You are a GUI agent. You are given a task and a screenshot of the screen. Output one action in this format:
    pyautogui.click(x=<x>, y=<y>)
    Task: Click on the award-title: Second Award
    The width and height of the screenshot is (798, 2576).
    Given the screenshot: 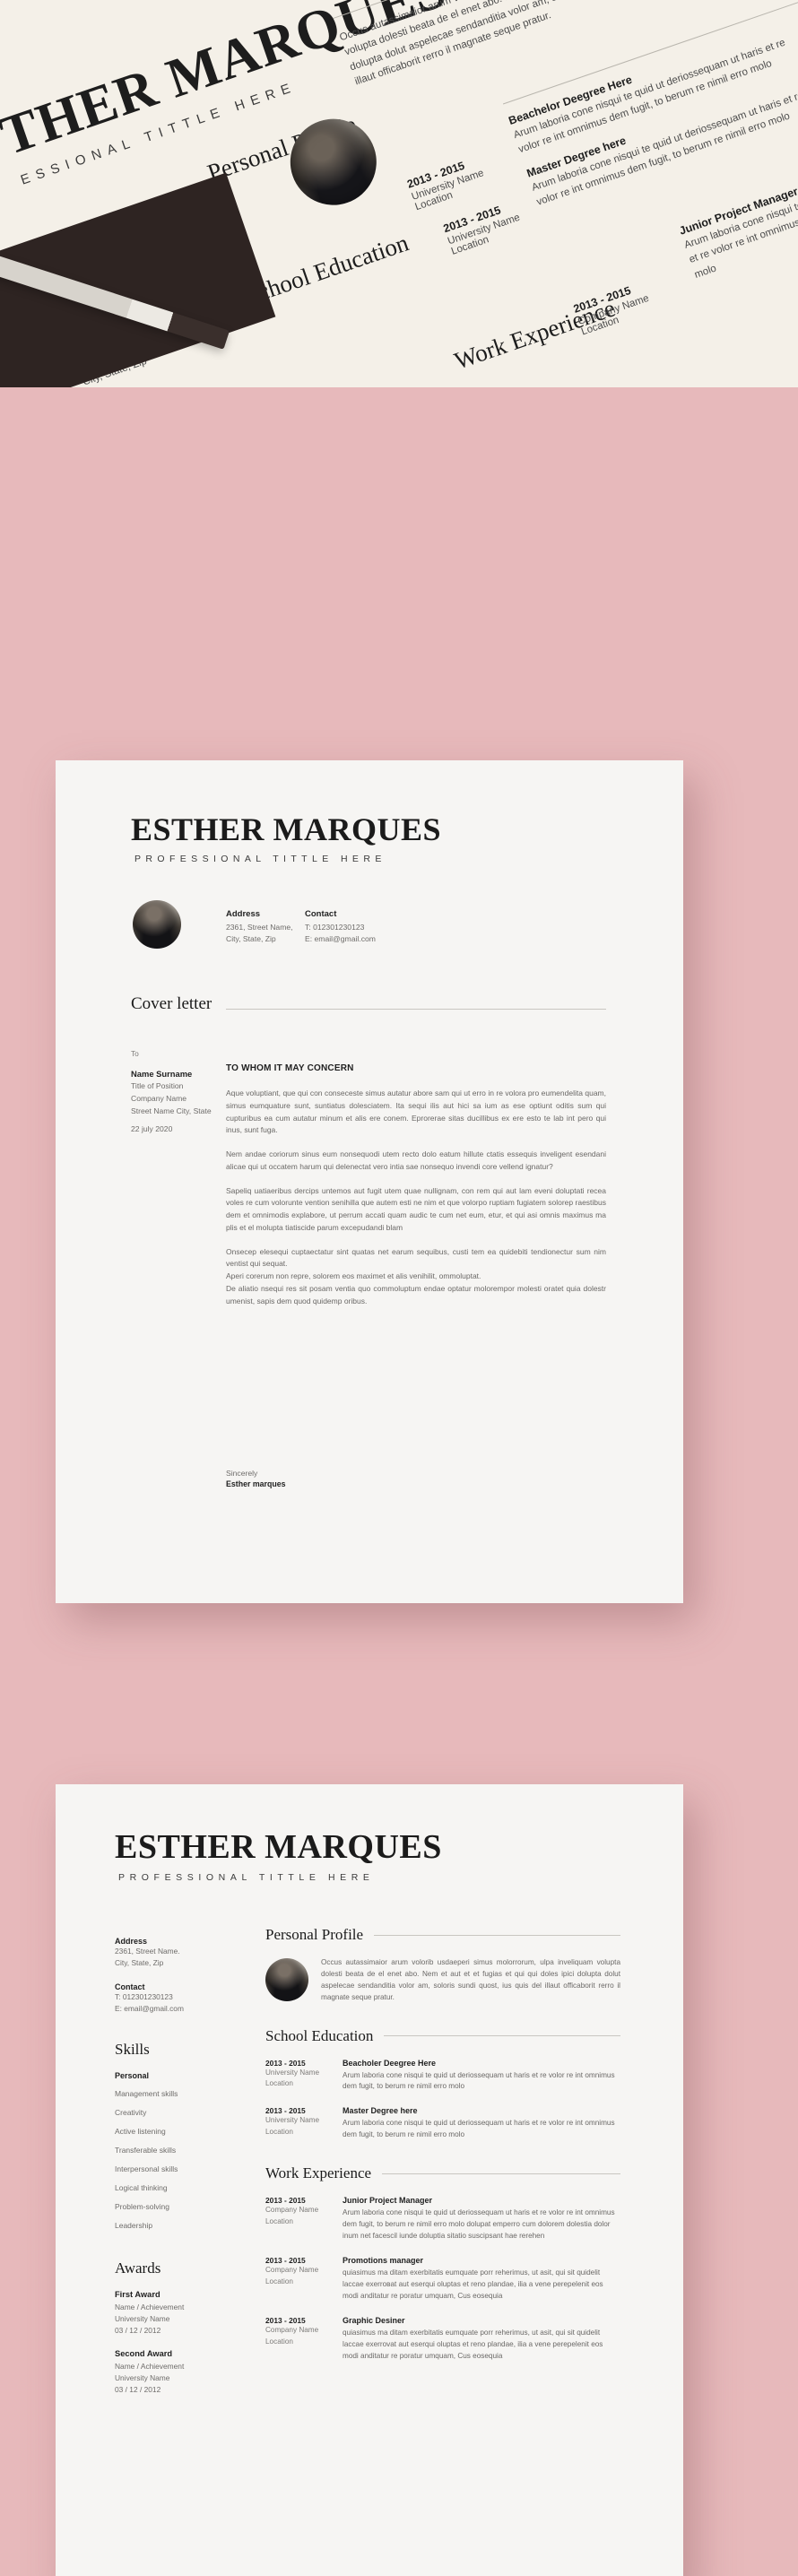 What is the action you would take?
    pyautogui.click(x=144, y=2353)
    